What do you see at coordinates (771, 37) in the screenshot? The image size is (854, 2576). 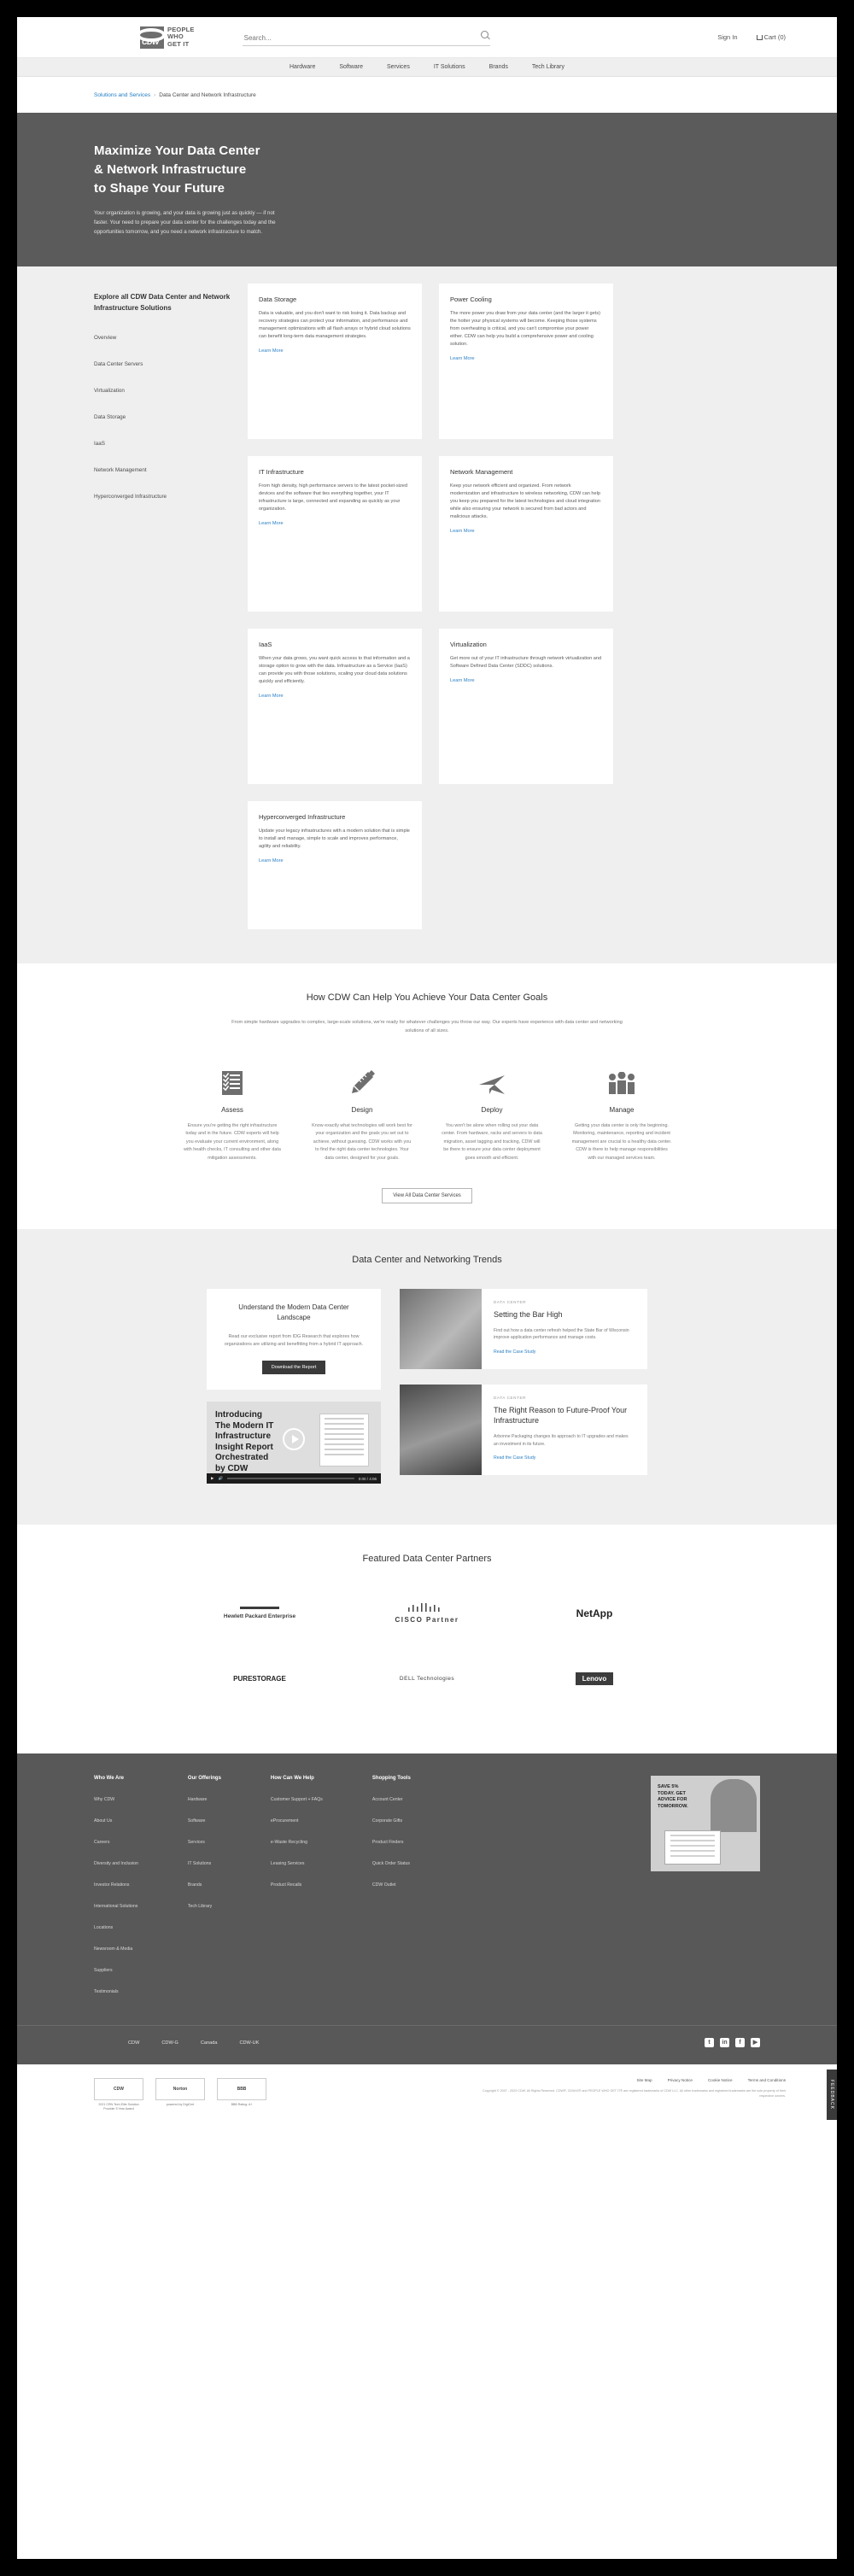 I see `cart-button: Cart (0)` at bounding box center [771, 37].